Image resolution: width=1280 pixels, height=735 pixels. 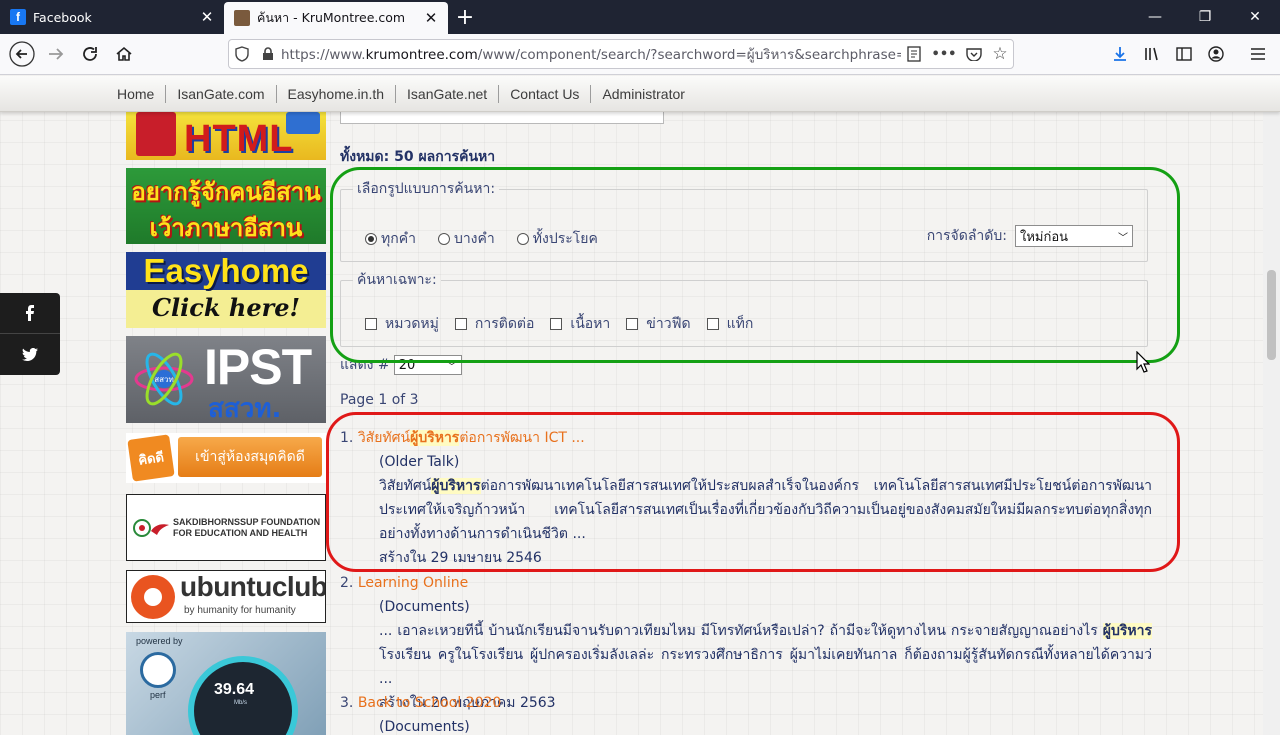 I want to click on foundation-logo-icon, so click(x=151, y=528).